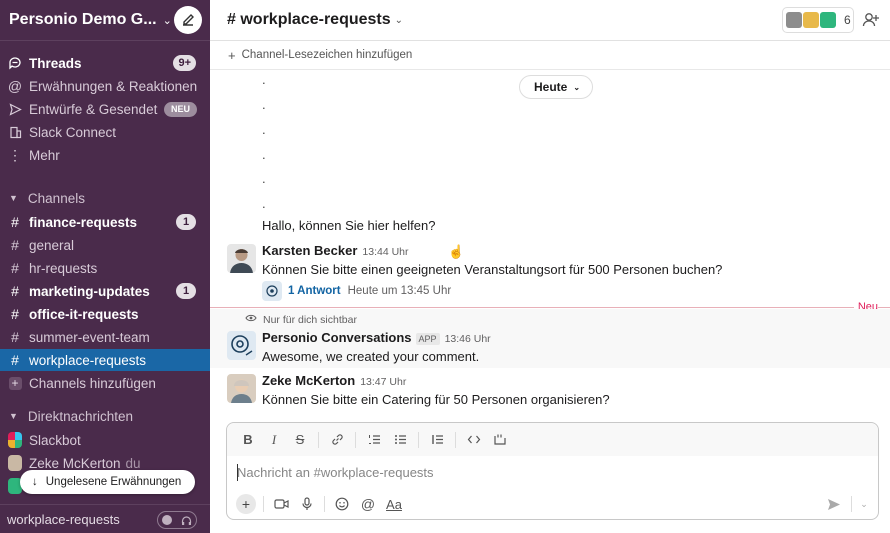 Image resolution: width=890 pixels, height=533 pixels. I want to click on thread-replies-link: 1 Antwort, so click(314, 291).